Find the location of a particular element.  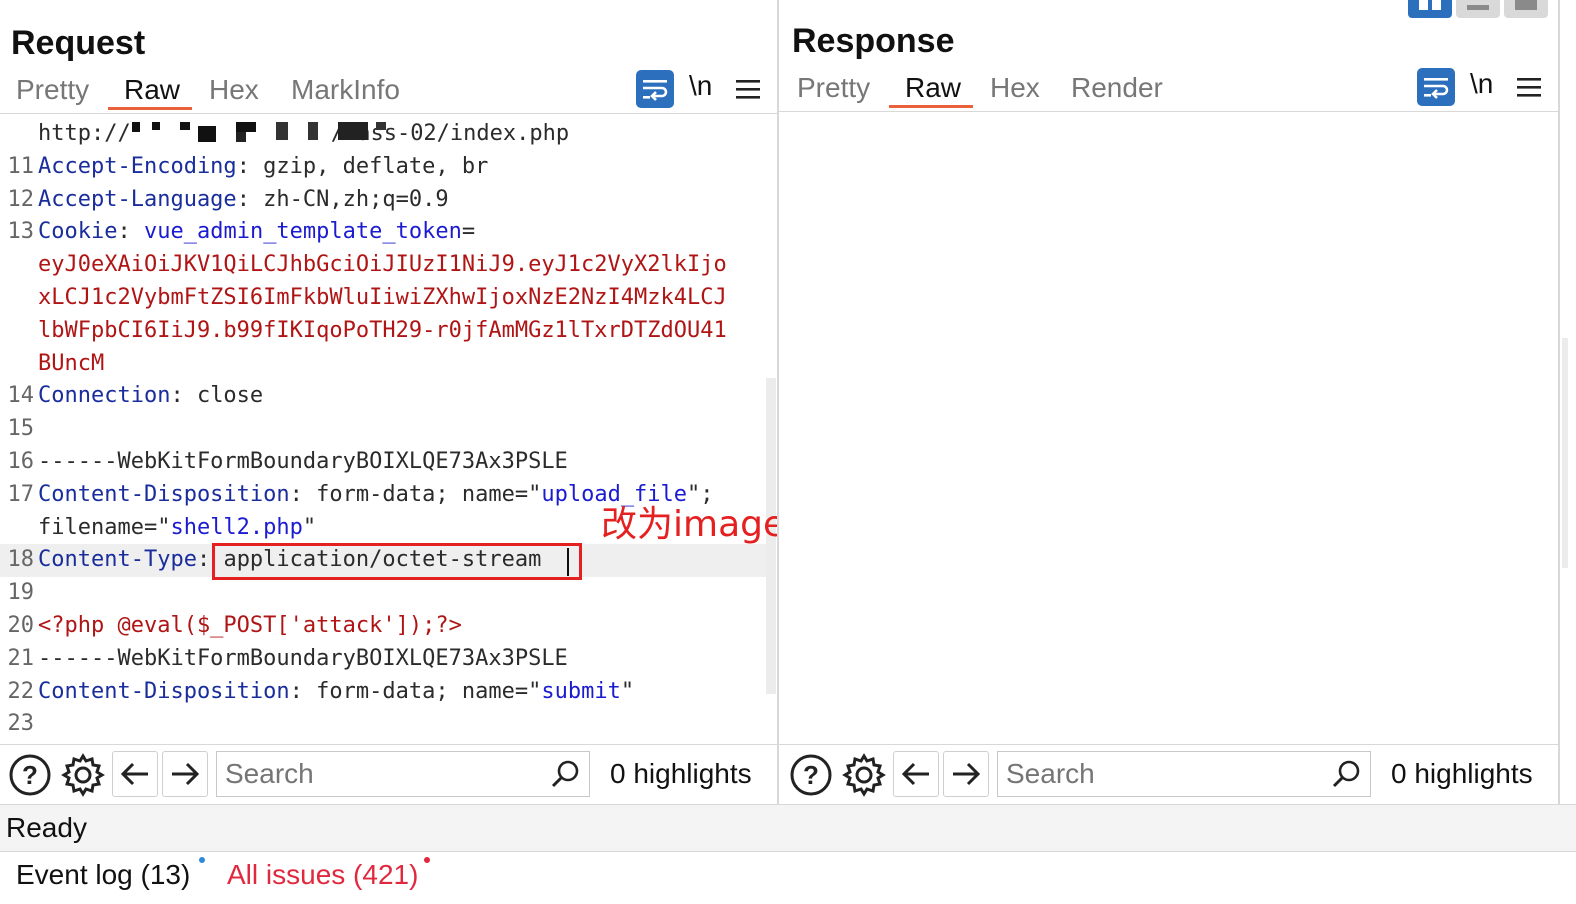

line-number: 12 is located at coordinates (21, 199).